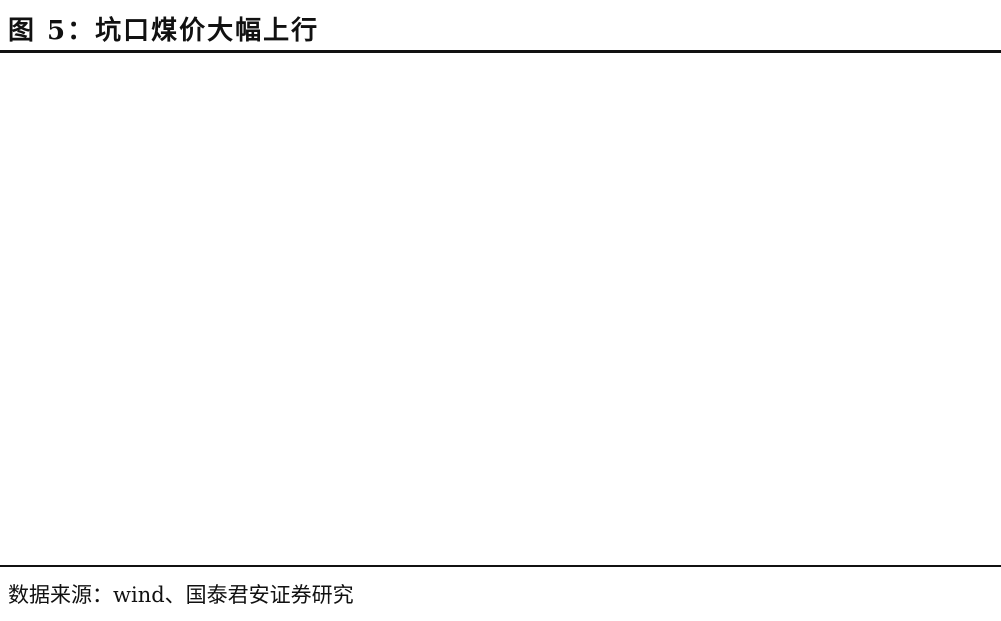 The height and width of the screenshot is (621, 1001). I want to click on source-note: 数据来源：wind、国泰君安证券研究, so click(181, 595).